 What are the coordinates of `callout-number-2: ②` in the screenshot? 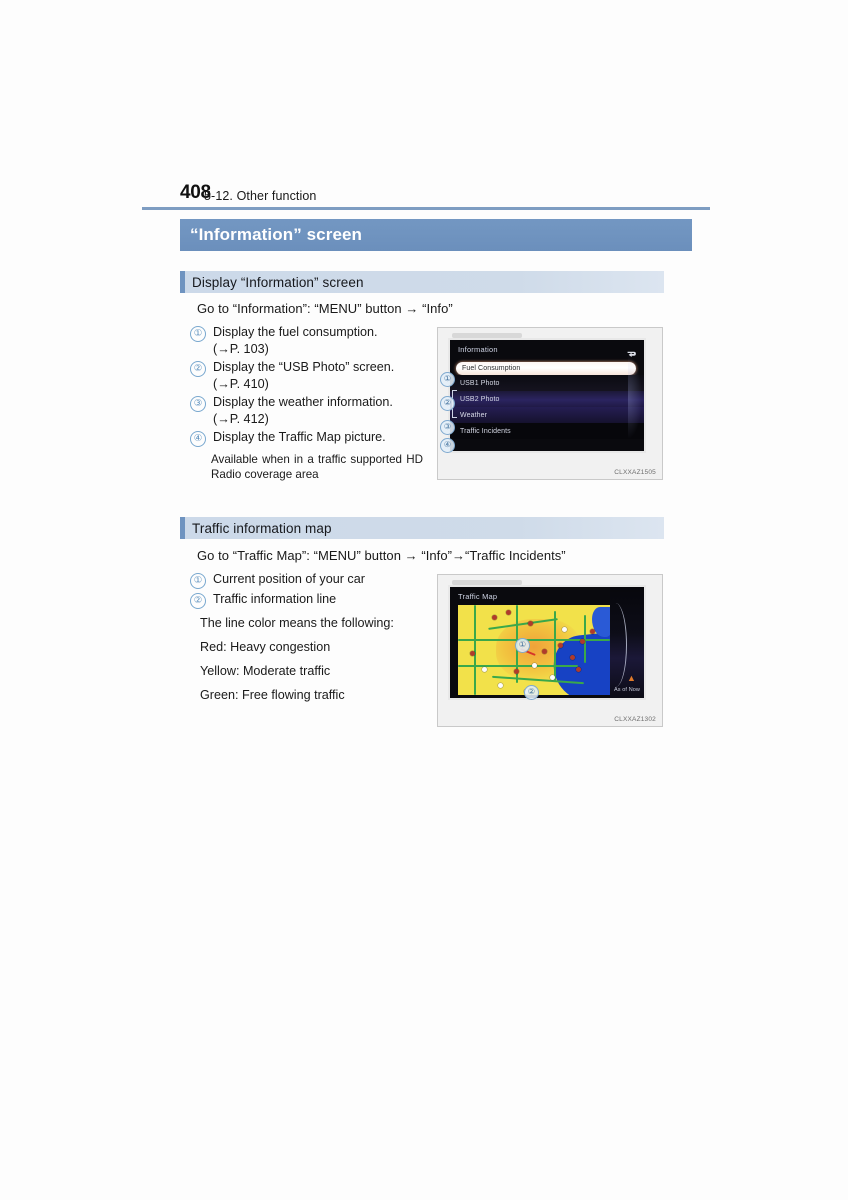 It's located at (198, 369).